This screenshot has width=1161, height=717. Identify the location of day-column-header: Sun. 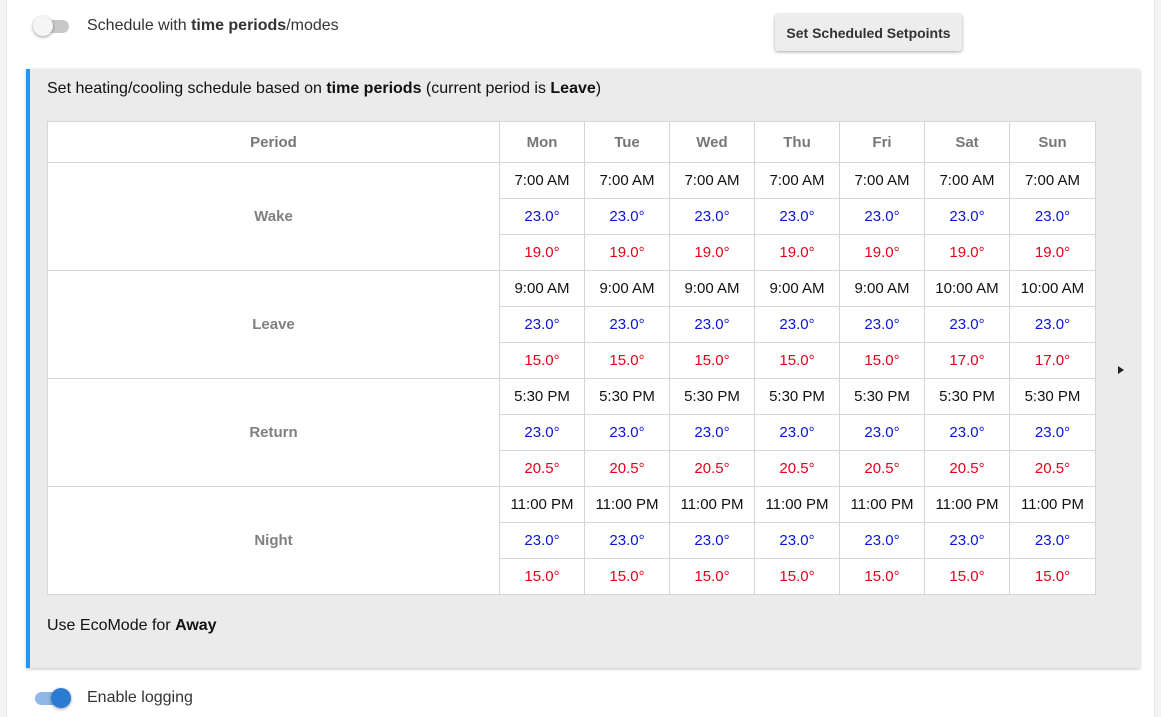
(1052, 142).